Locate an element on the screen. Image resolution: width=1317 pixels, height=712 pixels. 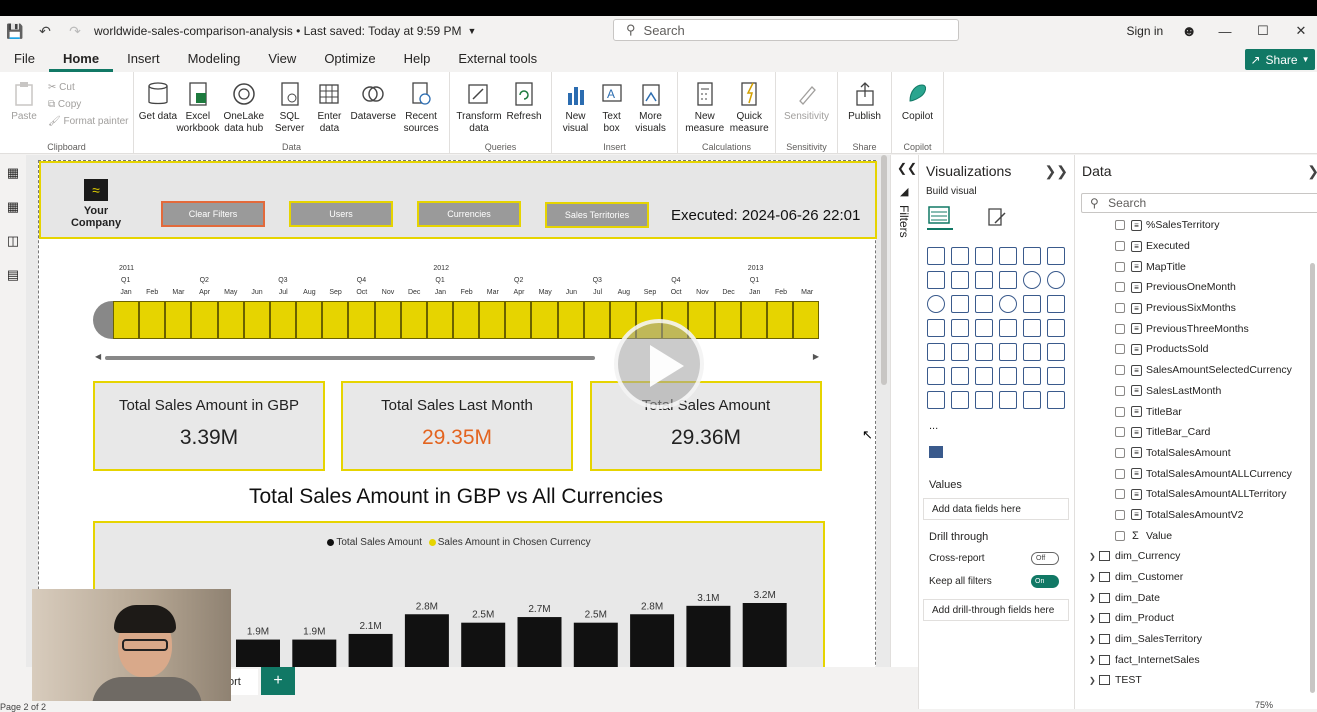
kpi-card-total: Total Sales Amount 29.36M is located at coordinates (706, 426).